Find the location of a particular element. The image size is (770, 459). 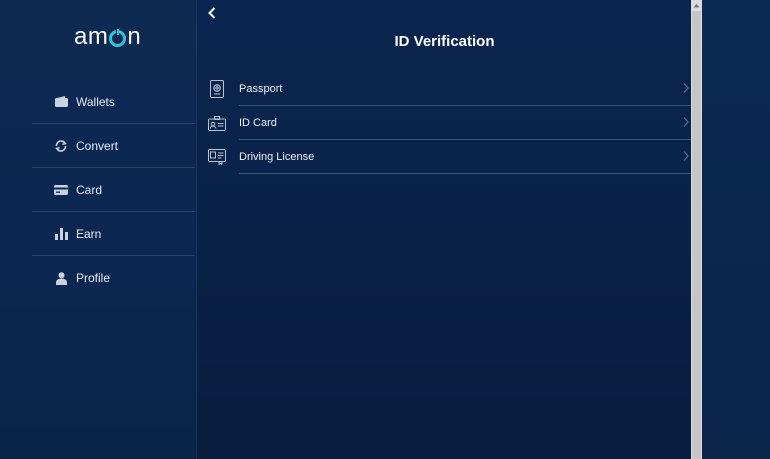

logo-text-right: n is located at coordinates (134, 36).